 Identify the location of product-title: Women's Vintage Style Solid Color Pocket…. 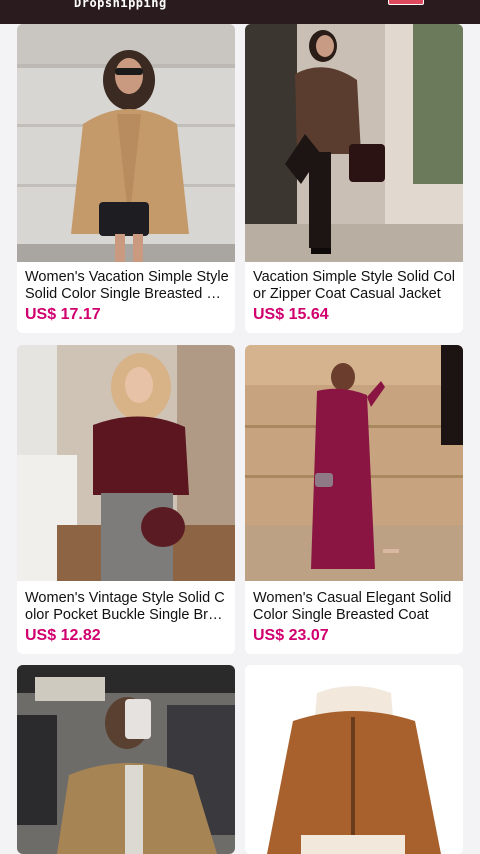
(127, 607).